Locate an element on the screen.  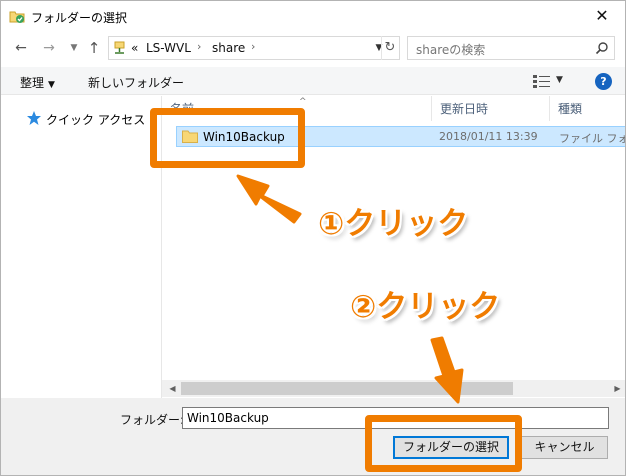
arrow-up-icon: ↑ is located at coordinates (94, 48).